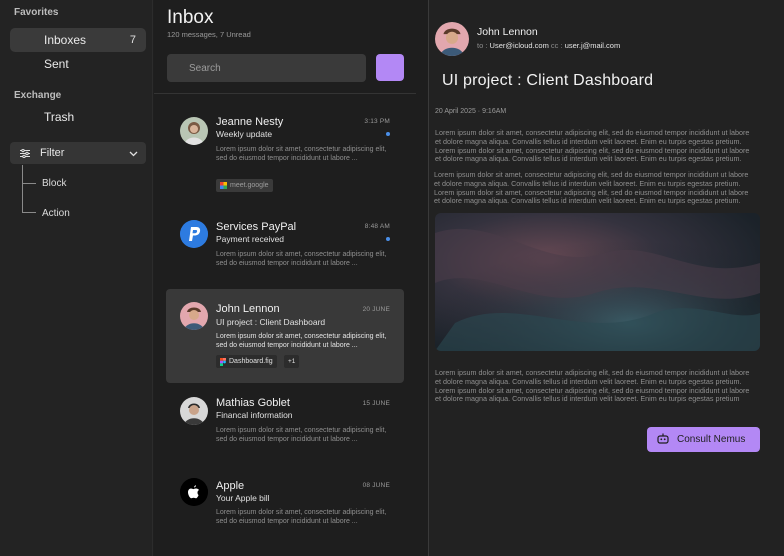 This screenshot has width=784, height=556. Describe the element at coordinates (194, 492) in the screenshot. I see `apple-logo-icon` at that location.